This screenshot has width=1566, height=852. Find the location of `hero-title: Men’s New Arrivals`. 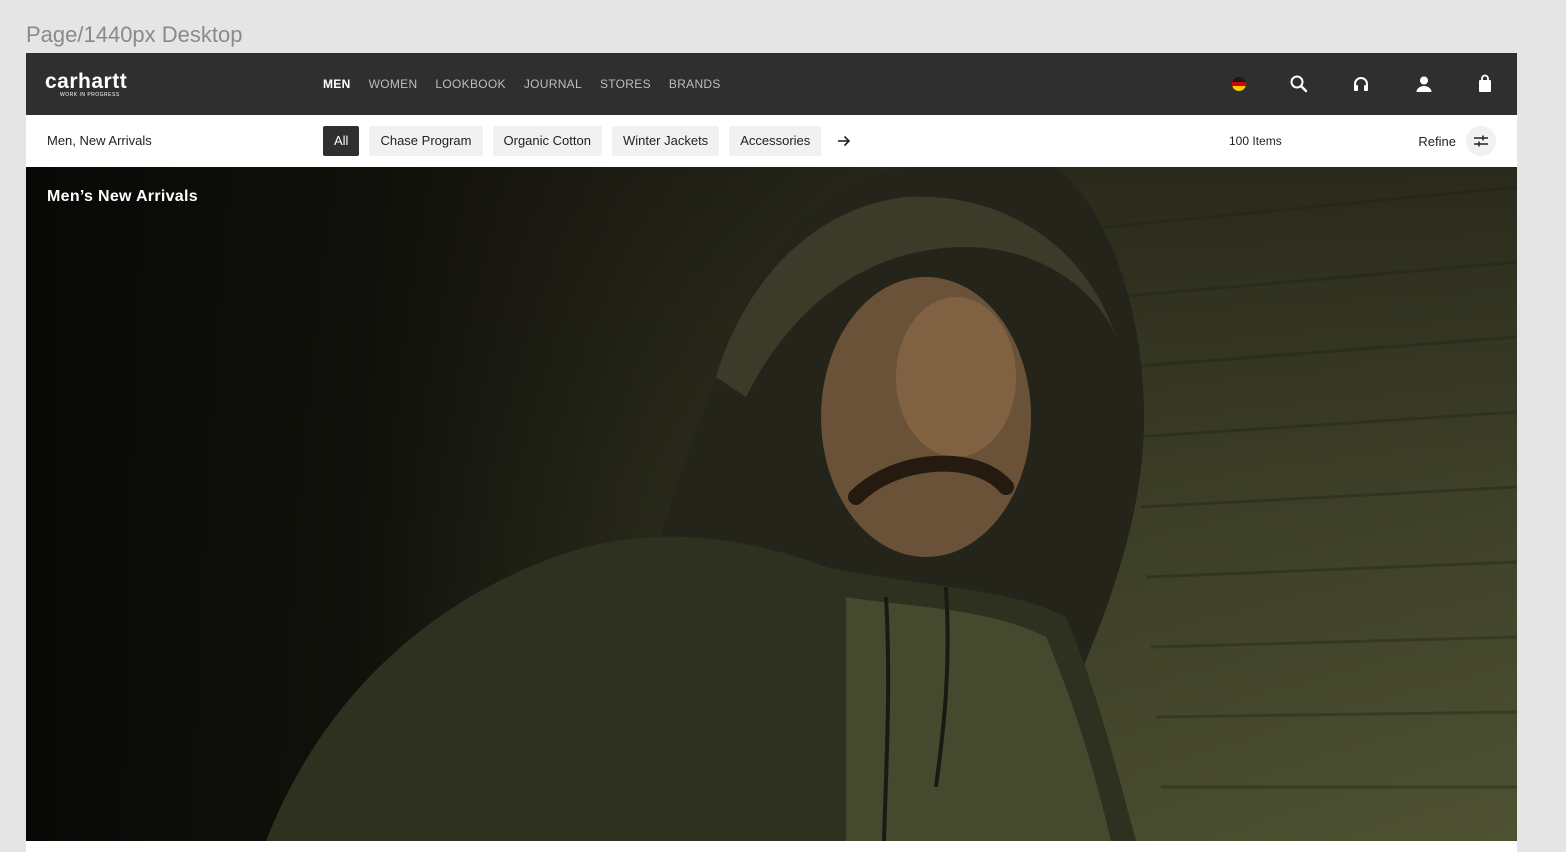

hero-title: Men’s New Arrivals is located at coordinates (122, 196).